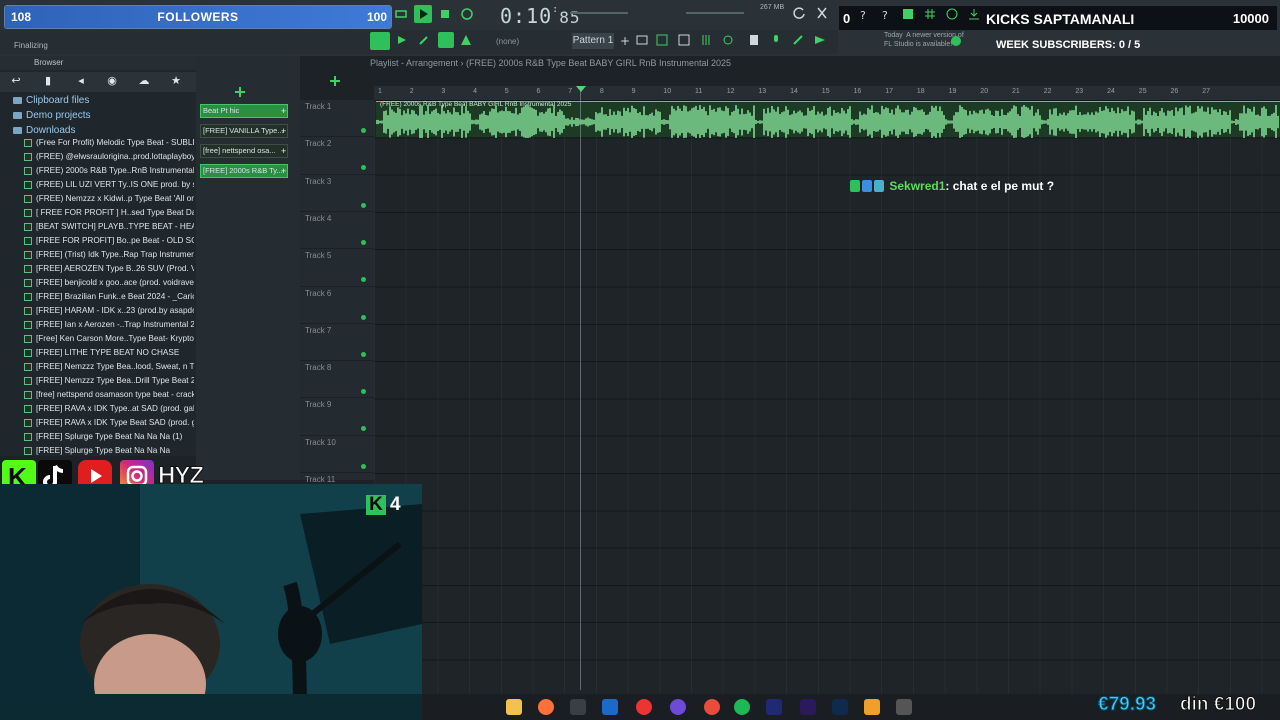 The height and width of the screenshot is (720, 1280). What do you see at coordinates (581, 89) in the screenshot?
I see `playhead-marker` at bounding box center [581, 89].